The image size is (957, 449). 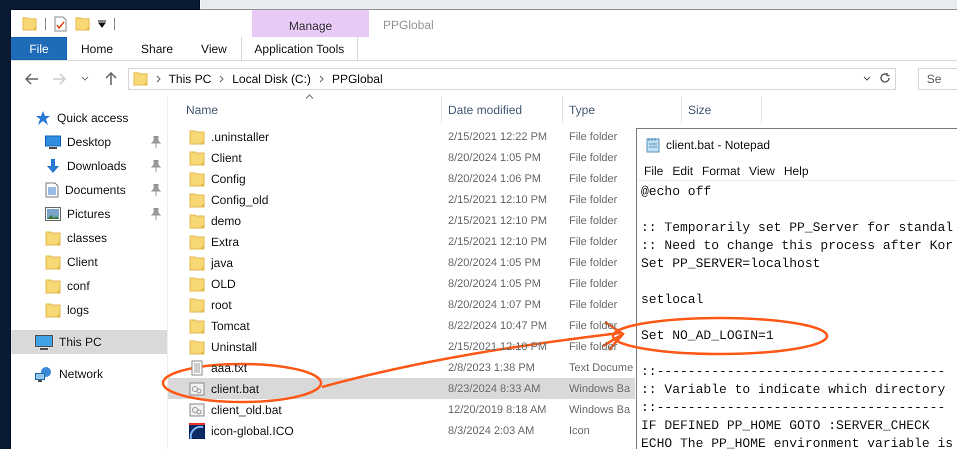 What do you see at coordinates (622, 109) in the screenshot?
I see `column-header: Type` at bounding box center [622, 109].